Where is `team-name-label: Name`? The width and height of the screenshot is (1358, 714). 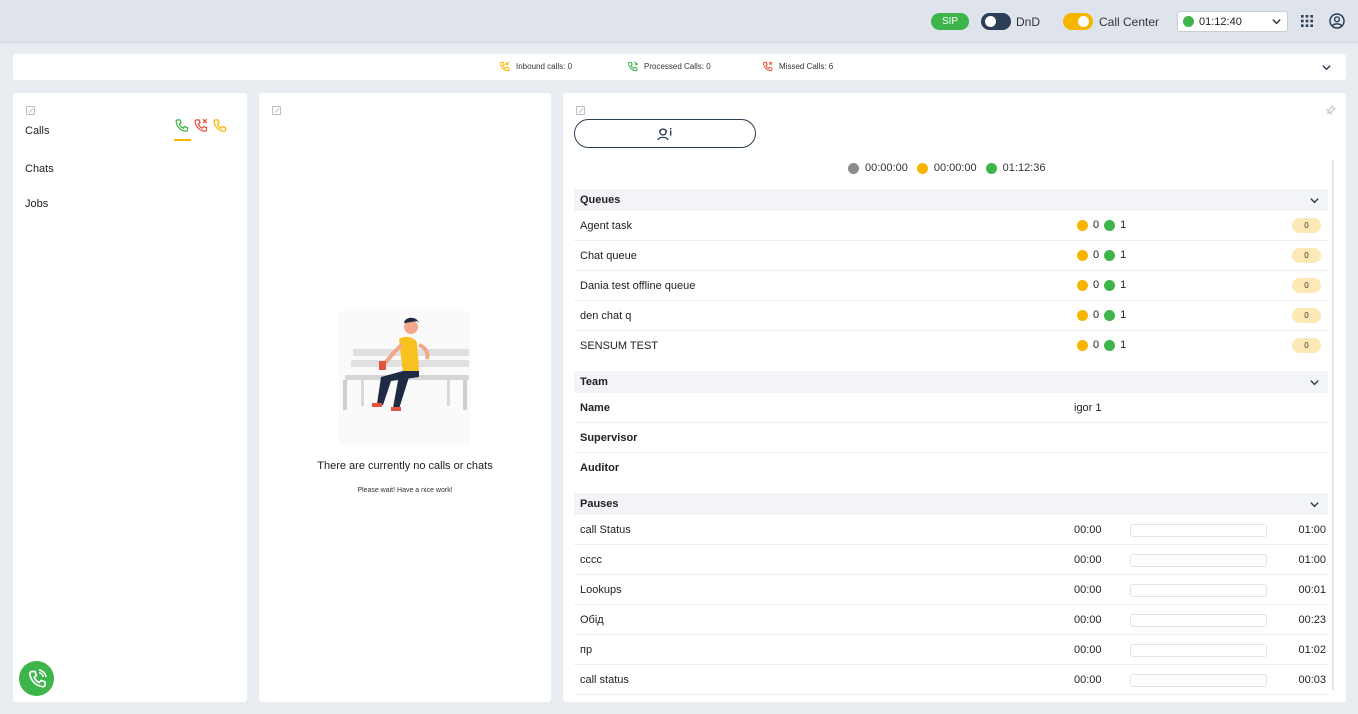
team-name-label: Name is located at coordinates (595, 408).